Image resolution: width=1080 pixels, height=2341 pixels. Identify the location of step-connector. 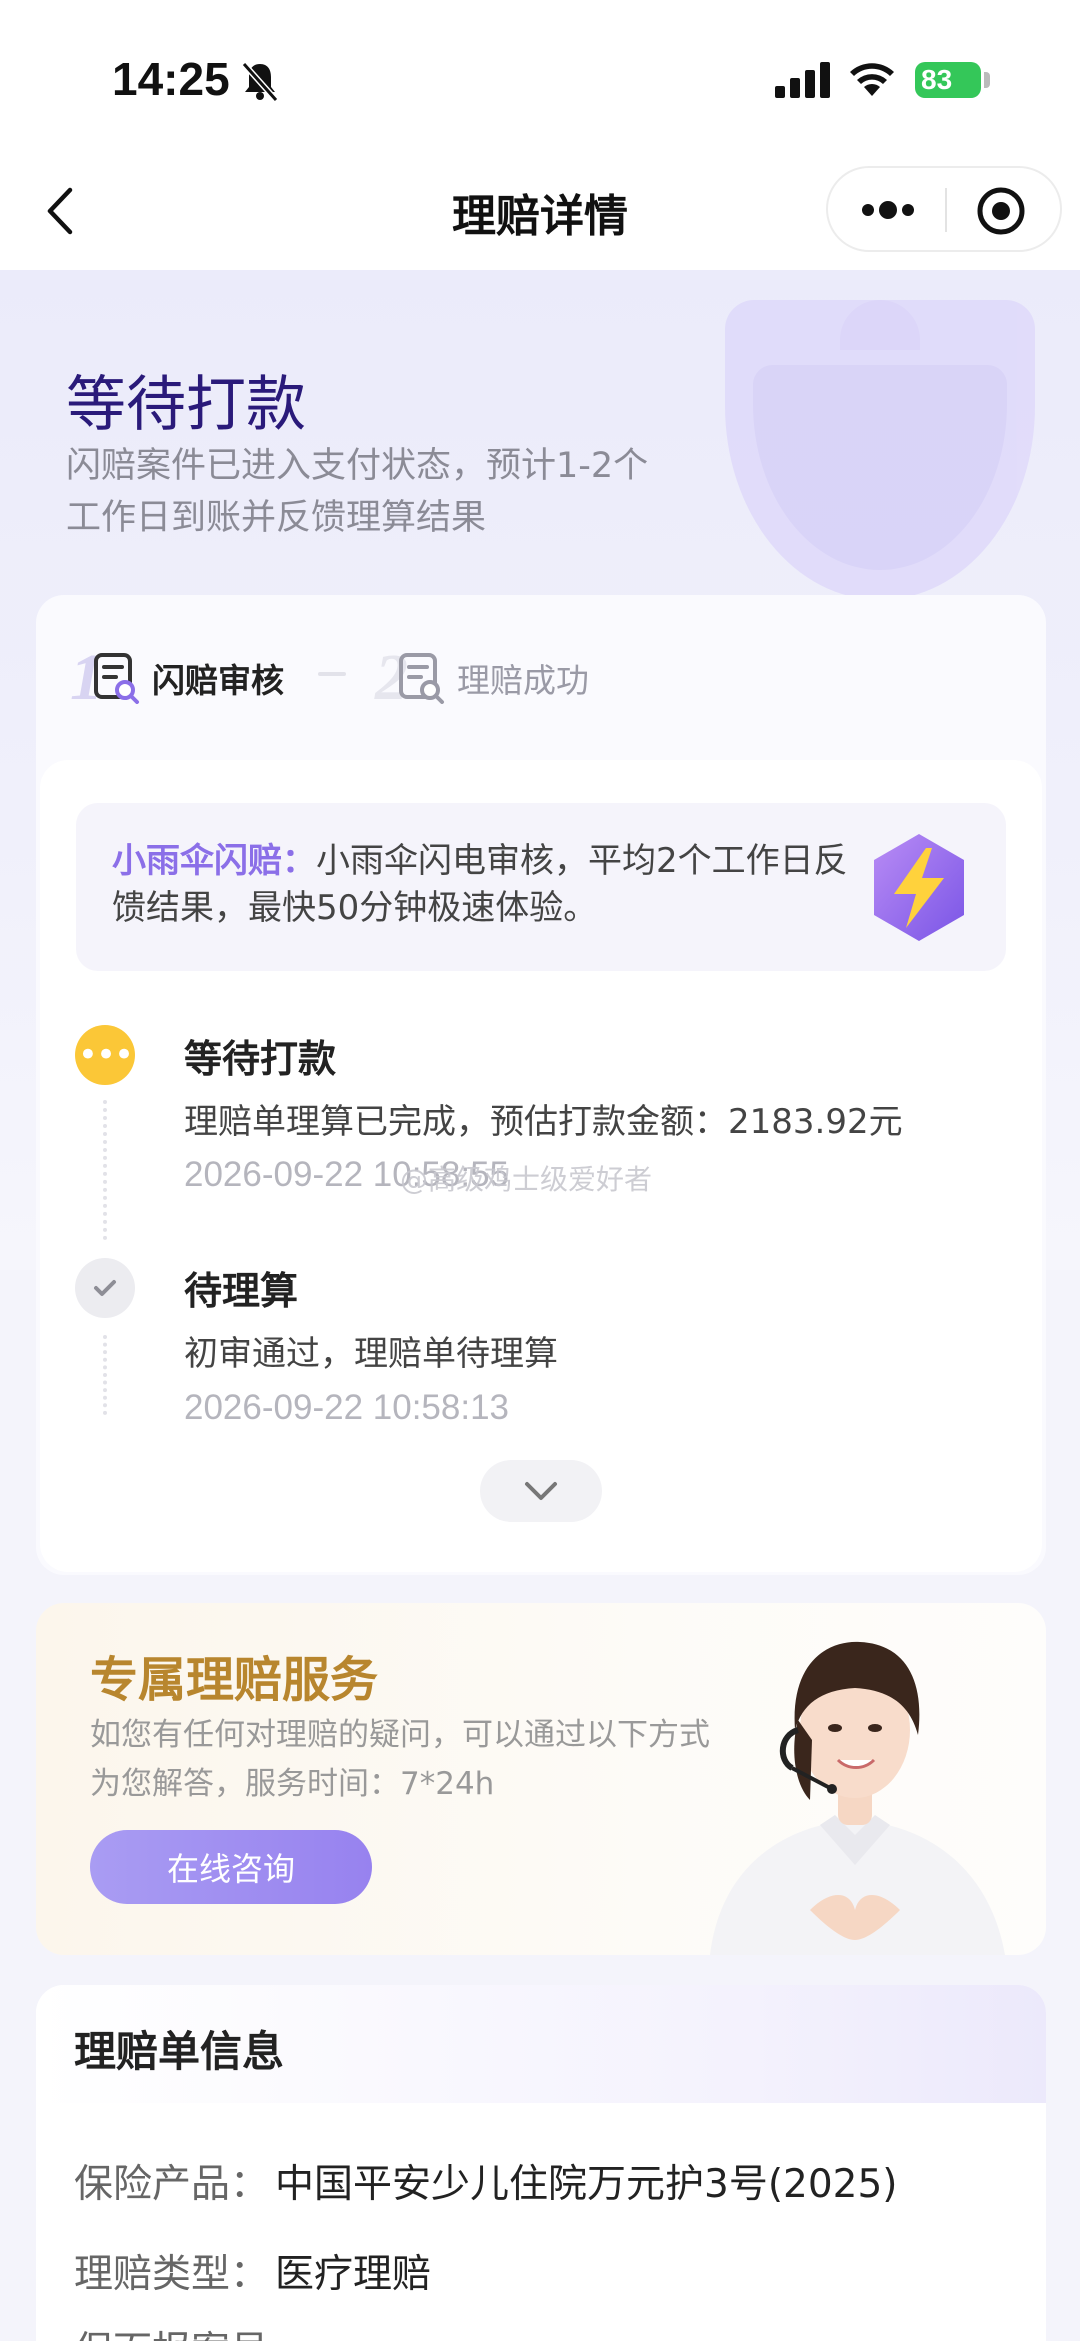
(332, 674).